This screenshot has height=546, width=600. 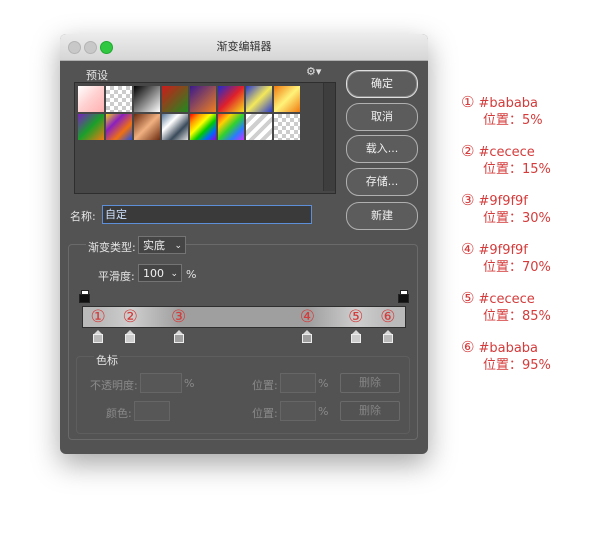 What do you see at coordinates (382, 84) in the screenshot?
I see `ok-button: 确定` at bounding box center [382, 84].